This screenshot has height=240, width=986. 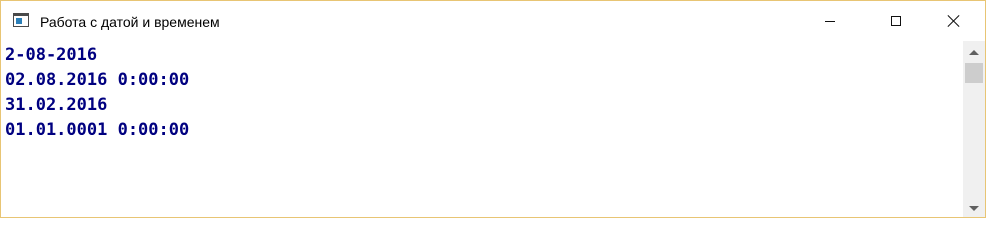 I want to click on chevron-down-icon, so click(x=974, y=208).